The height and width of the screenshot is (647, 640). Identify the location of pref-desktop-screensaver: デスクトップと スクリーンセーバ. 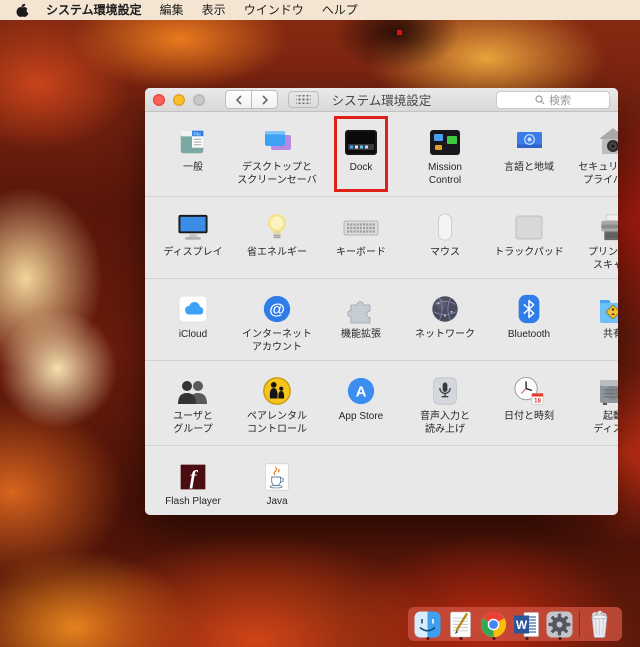
(277, 158).